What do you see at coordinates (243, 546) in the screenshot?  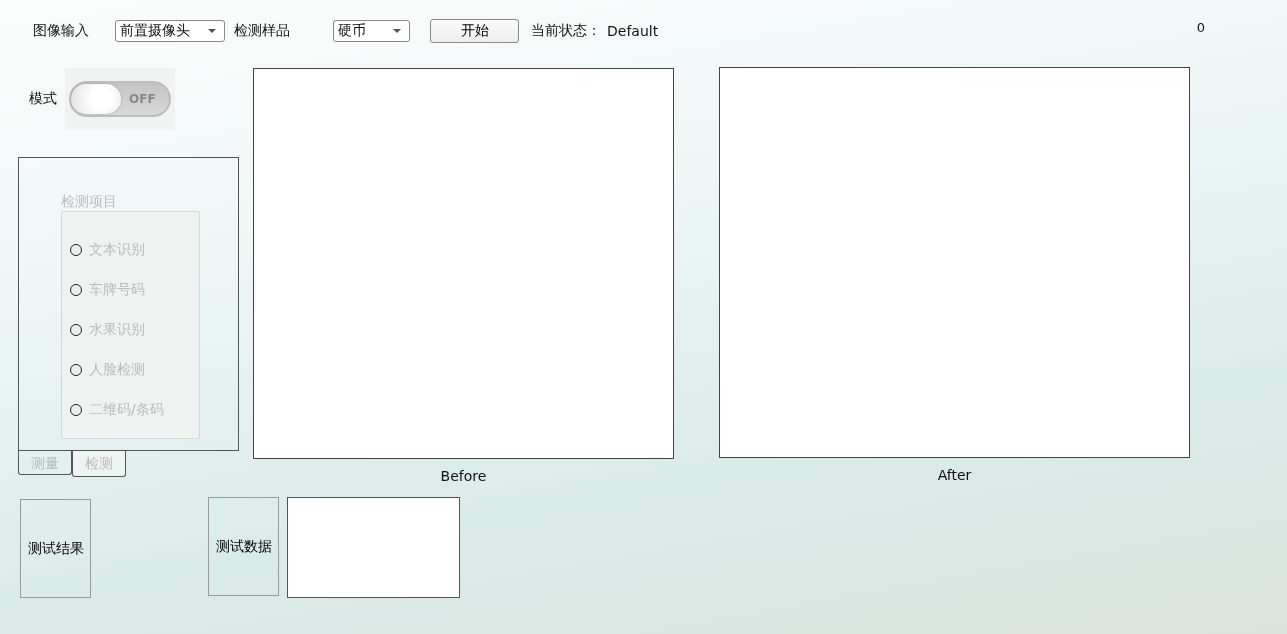 I see `data-button: 测试数据` at bounding box center [243, 546].